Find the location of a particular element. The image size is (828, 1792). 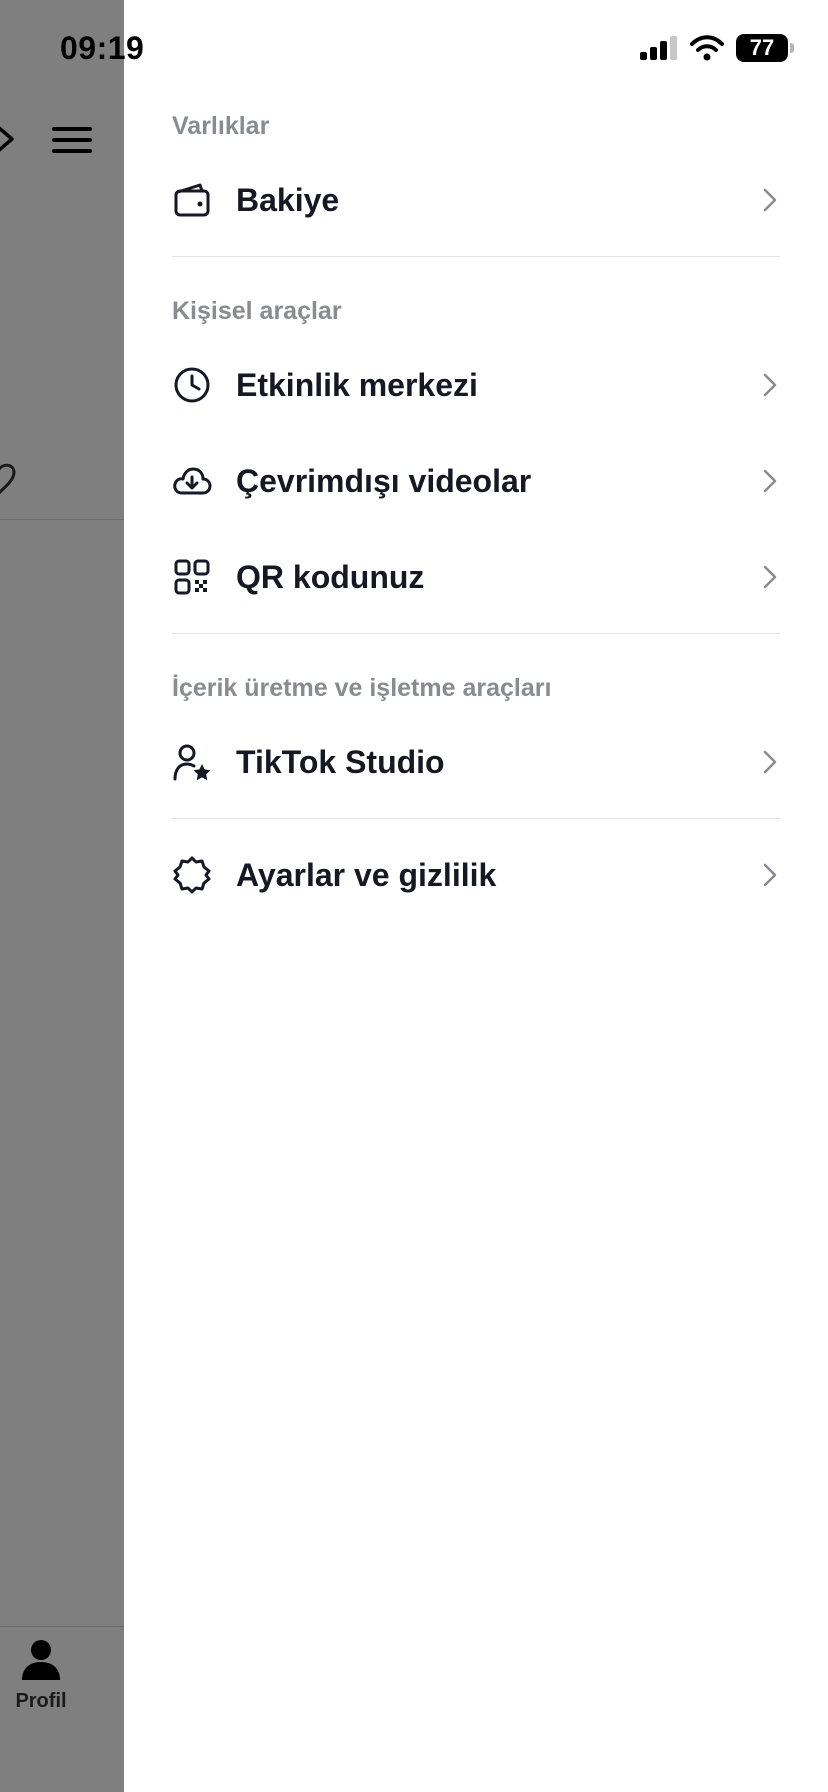

section-title-assets: Varlıklar is located at coordinates (221, 126).